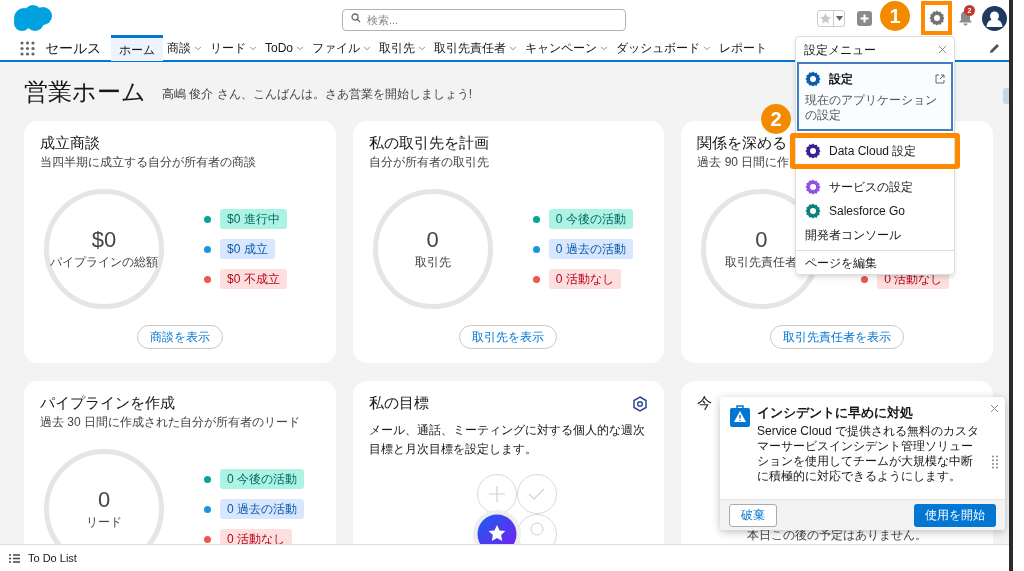 This screenshot has height=571, width=1024. What do you see at coordinates (761, 262) in the screenshot?
I see `total-label: 取引先責任者` at bounding box center [761, 262].